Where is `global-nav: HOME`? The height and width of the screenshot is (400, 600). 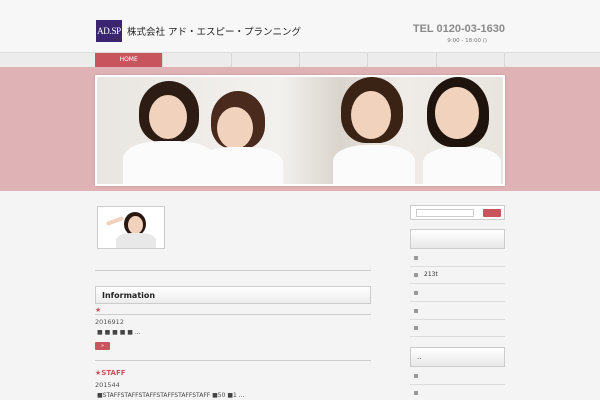
global-nav: HOME is located at coordinates (300, 59).